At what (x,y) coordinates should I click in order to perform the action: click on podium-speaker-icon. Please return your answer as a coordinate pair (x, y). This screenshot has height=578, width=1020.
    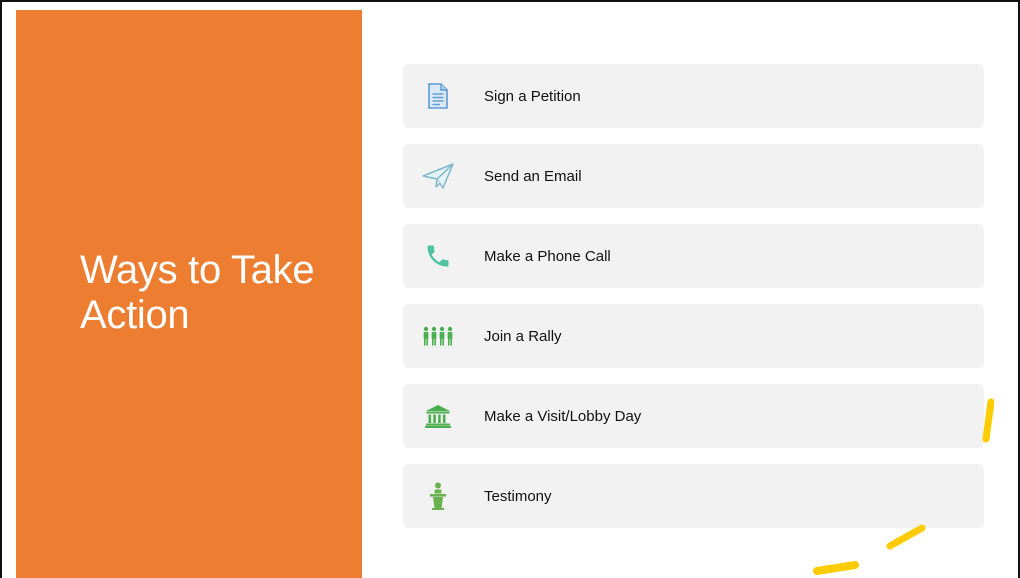
    Looking at the image, I should click on (438, 496).